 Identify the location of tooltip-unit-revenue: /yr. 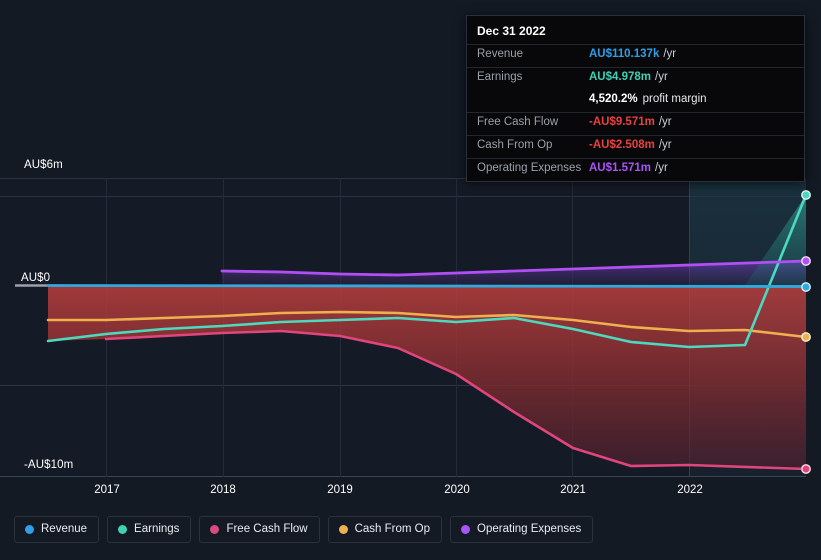
(670, 54).